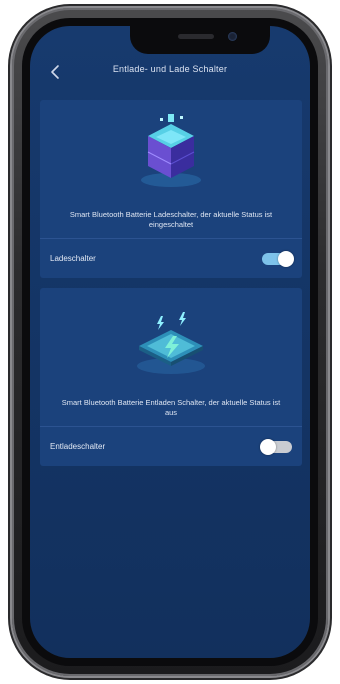  Describe the element at coordinates (200, 40) in the screenshot. I see `notch` at that location.